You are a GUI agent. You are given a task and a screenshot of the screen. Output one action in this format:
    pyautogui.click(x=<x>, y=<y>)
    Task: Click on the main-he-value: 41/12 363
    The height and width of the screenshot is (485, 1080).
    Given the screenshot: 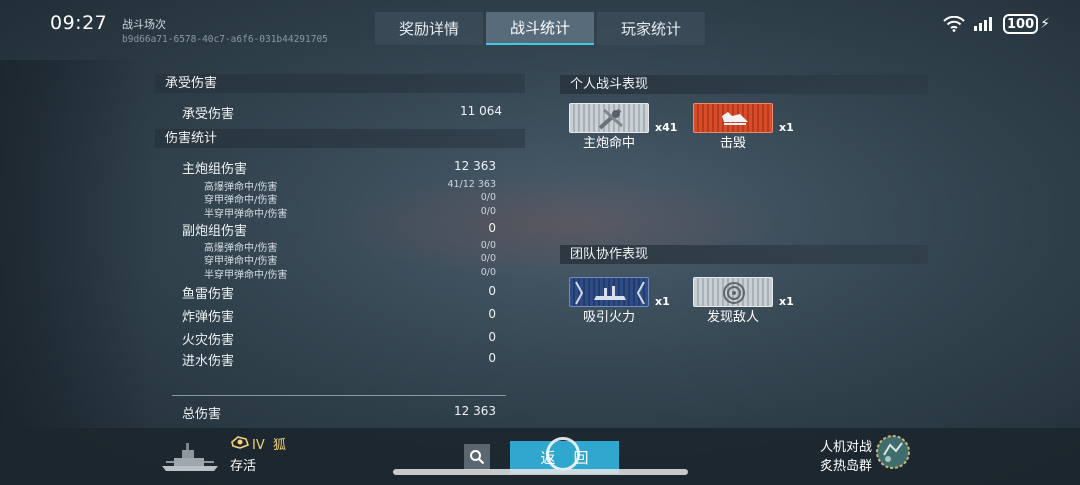 What is the action you would take?
    pyautogui.click(x=471, y=184)
    